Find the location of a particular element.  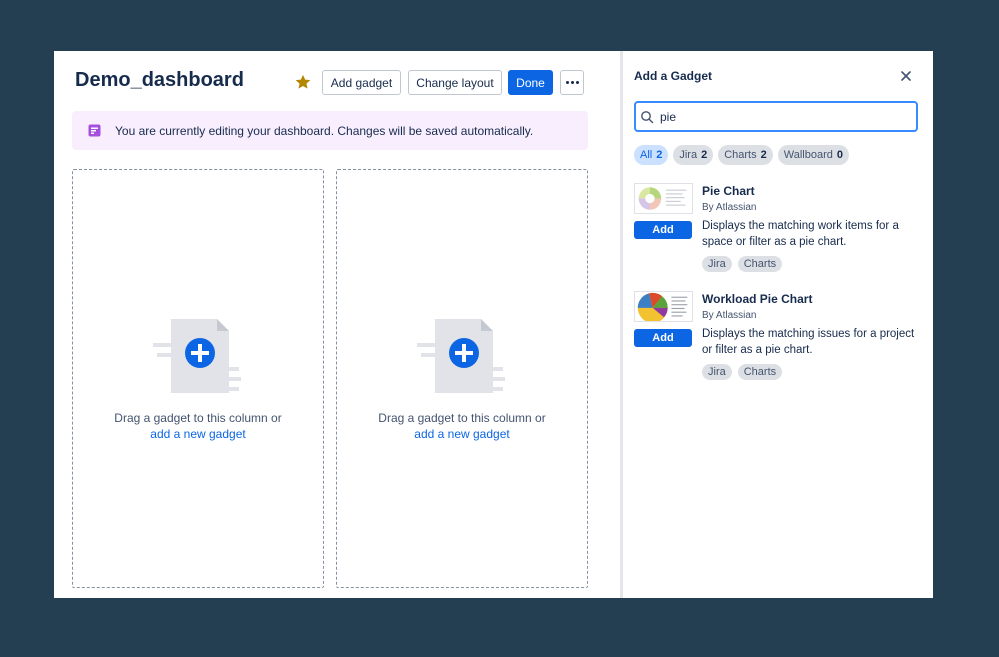

workload-pie-chart-thumbnail is located at coordinates (663, 306).